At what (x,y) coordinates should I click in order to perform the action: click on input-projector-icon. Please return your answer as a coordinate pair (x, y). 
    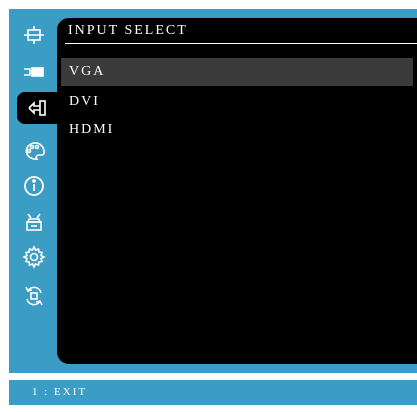
    Looking at the image, I should click on (34, 72).